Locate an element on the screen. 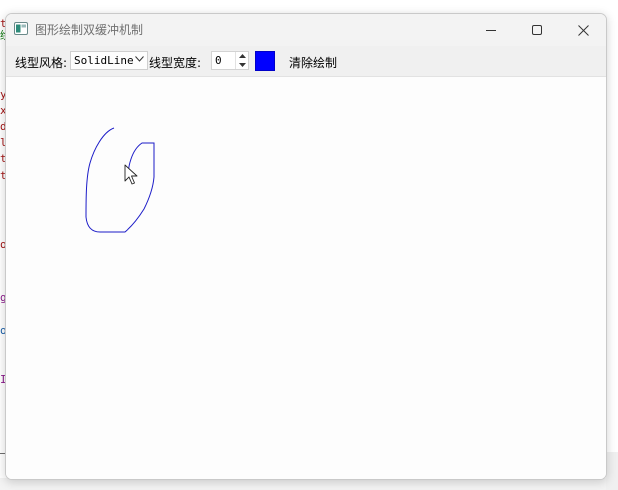 This screenshot has width=618, height=490. maximize-icon is located at coordinates (537, 30).